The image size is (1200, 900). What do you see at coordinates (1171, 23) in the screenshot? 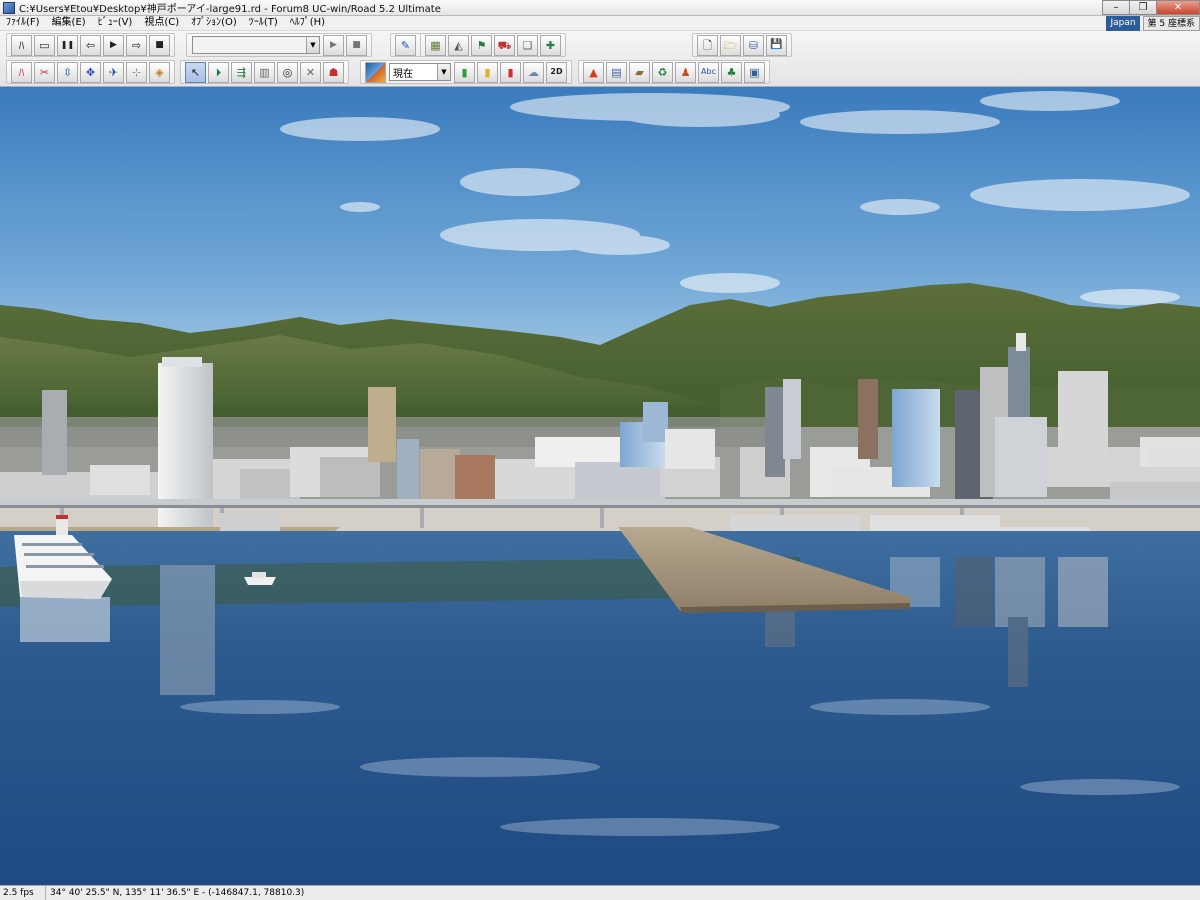
I see `coordinate-system-badge: 第 5 座標系` at bounding box center [1171, 23].